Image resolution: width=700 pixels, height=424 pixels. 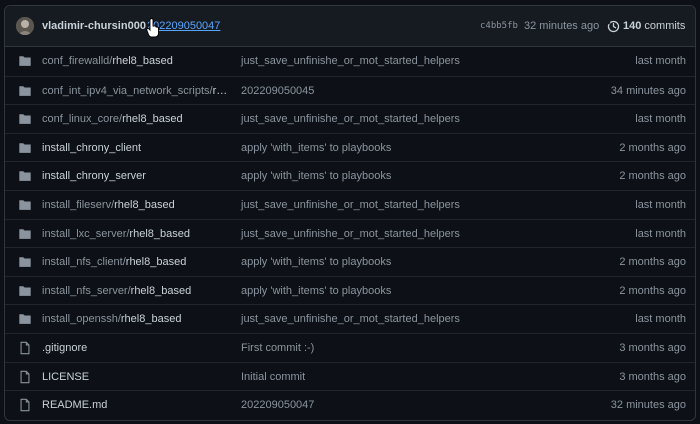 I want to click on commit-time: 32 minutes ago, so click(x=562, y=26).